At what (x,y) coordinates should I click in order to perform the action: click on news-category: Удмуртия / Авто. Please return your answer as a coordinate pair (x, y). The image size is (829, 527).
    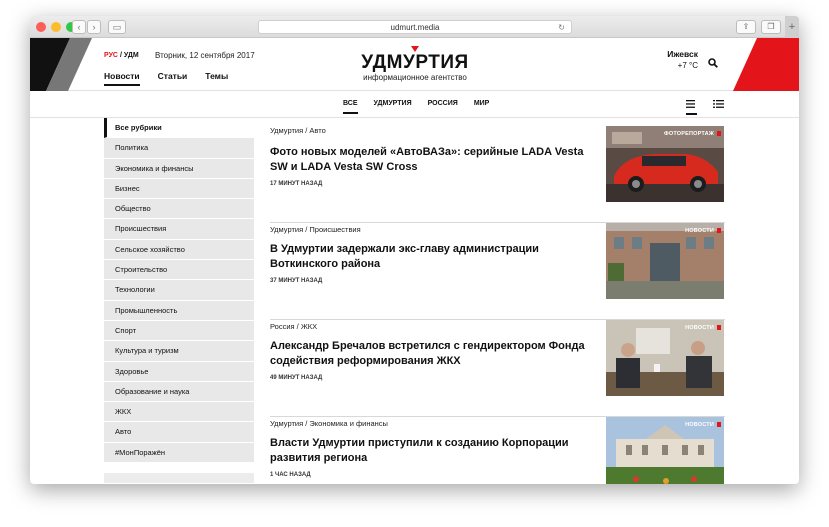
    Looking at the image, I should click on (298, 130).